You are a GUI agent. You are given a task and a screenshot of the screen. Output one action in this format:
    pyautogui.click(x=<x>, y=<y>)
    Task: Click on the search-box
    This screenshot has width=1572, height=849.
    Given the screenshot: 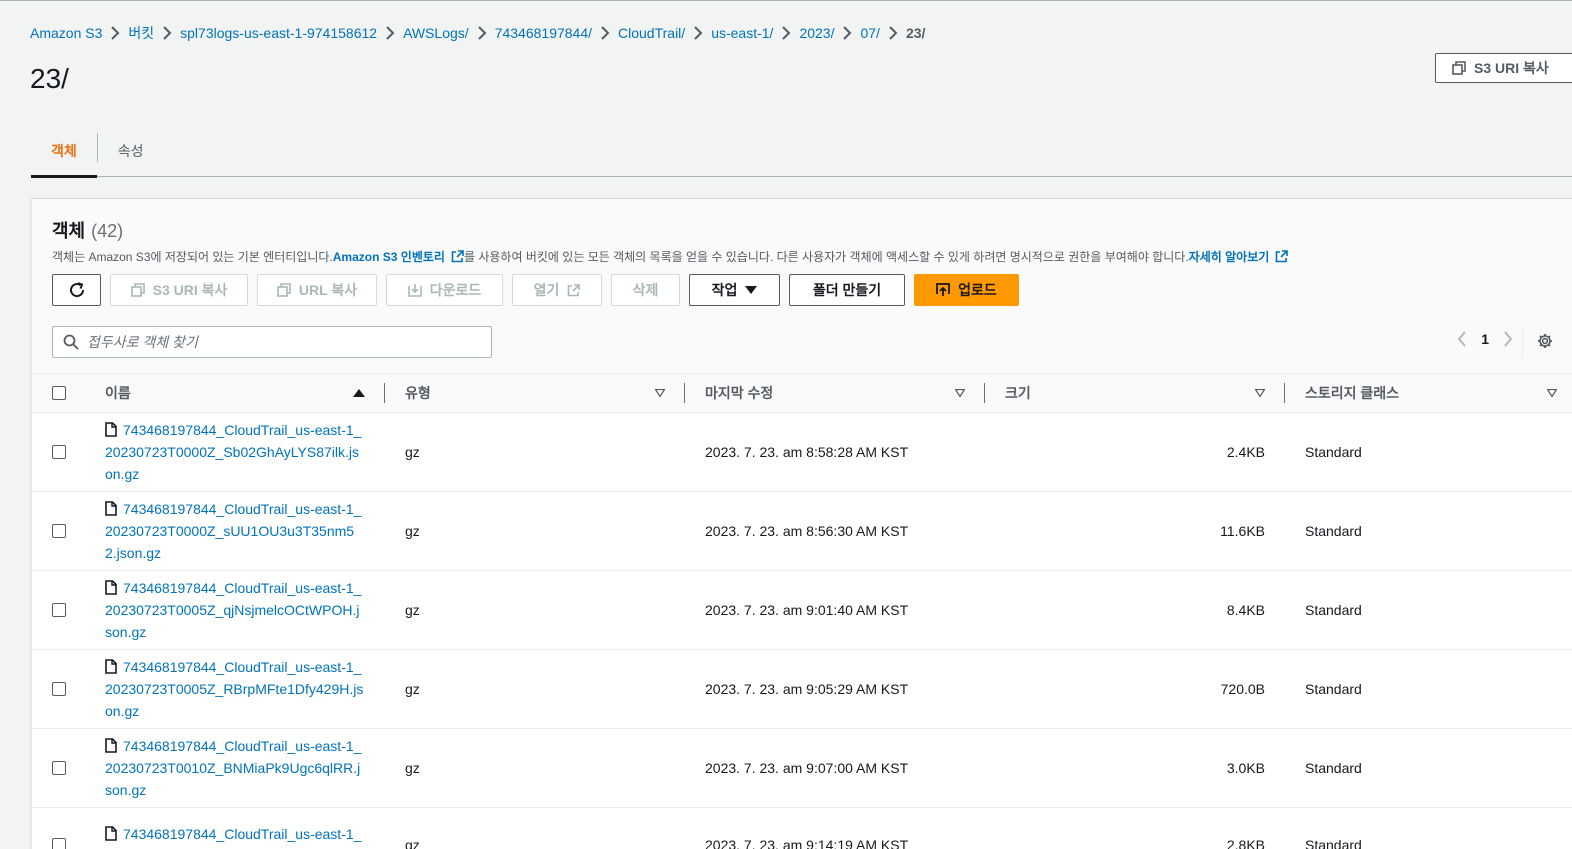 What is the action you would take?
    pyautogui.click(x=272, y=342)
    